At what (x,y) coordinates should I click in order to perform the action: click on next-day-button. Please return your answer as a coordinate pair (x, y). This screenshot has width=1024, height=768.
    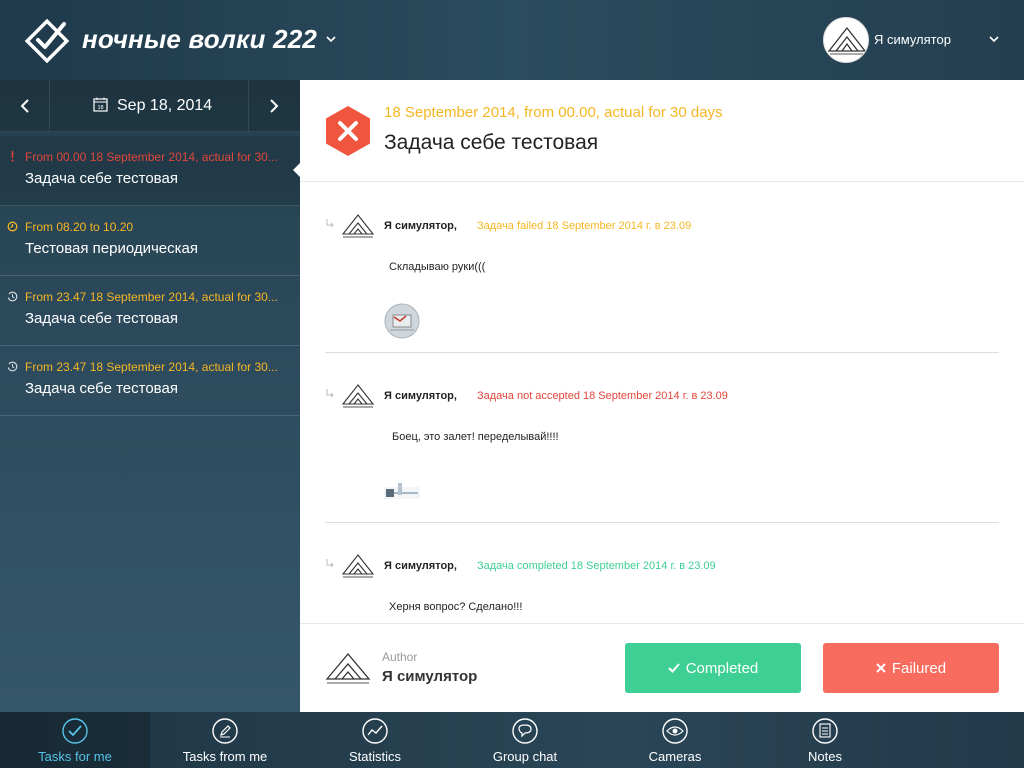
    Looking at the image, I should click on (274, 106).